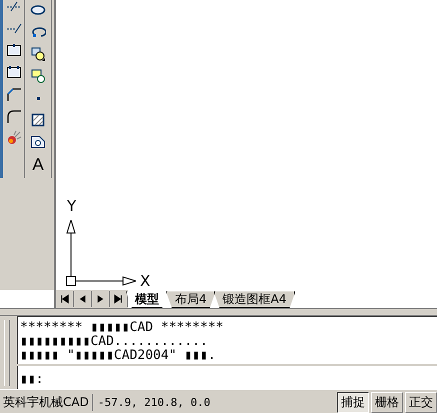 This screenshot has width=437, height=413. What do you see at coordinates (38, 142) in the screenshot?
I see `region-icon` at bounding box center [38, 142].